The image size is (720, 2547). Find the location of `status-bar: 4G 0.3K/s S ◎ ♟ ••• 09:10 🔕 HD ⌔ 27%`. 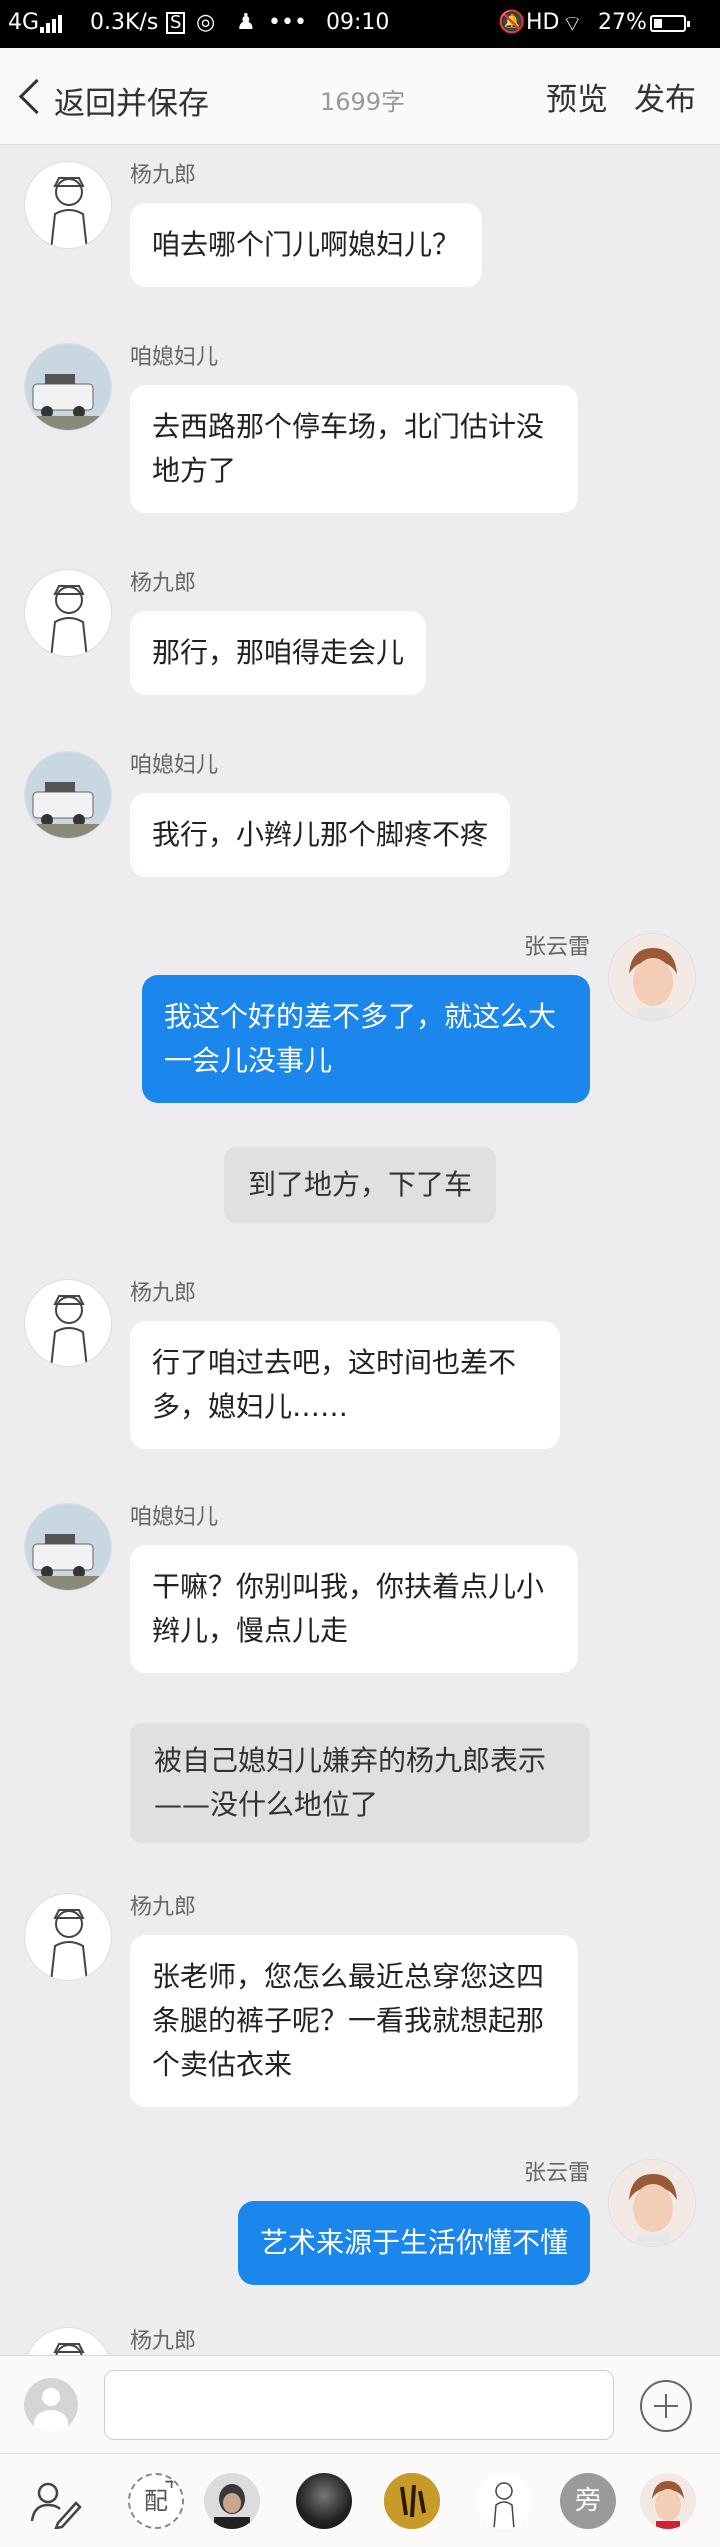

status-bar: 4G 0.3K/s S ◎ ♟ ••• 09:10 🔕 HD ⌔ 27% is located at coordinates (360, 24).